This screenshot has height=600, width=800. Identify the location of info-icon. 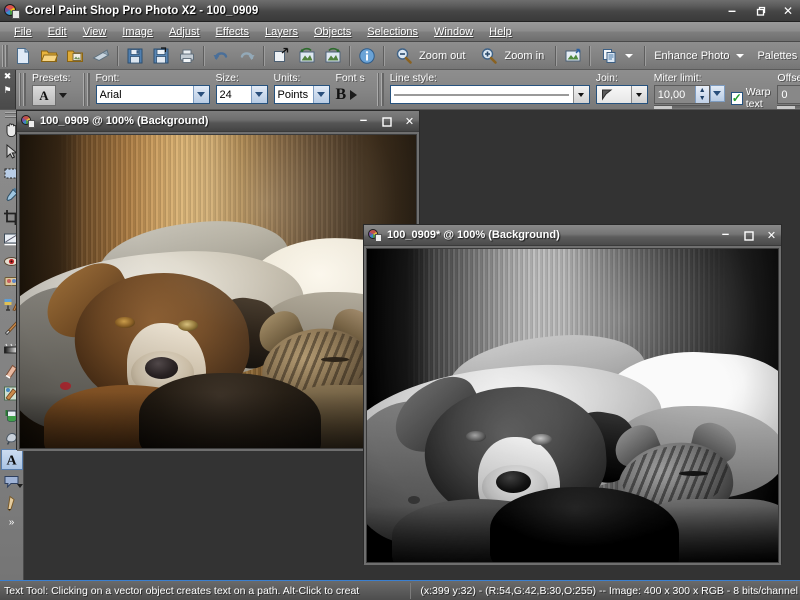
(367, 56).